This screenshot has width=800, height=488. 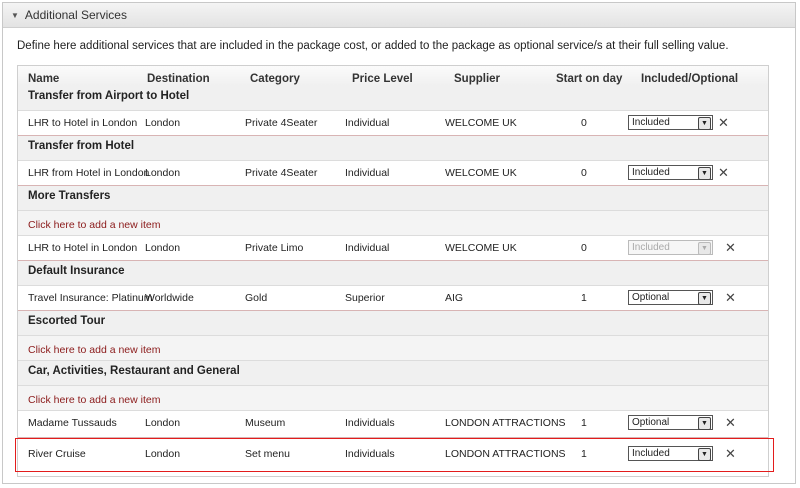 What do you see at coordinates (67, 321) in the screenshot?
I see `group-title: Escorted Tour` at bounding box center [67, 321].